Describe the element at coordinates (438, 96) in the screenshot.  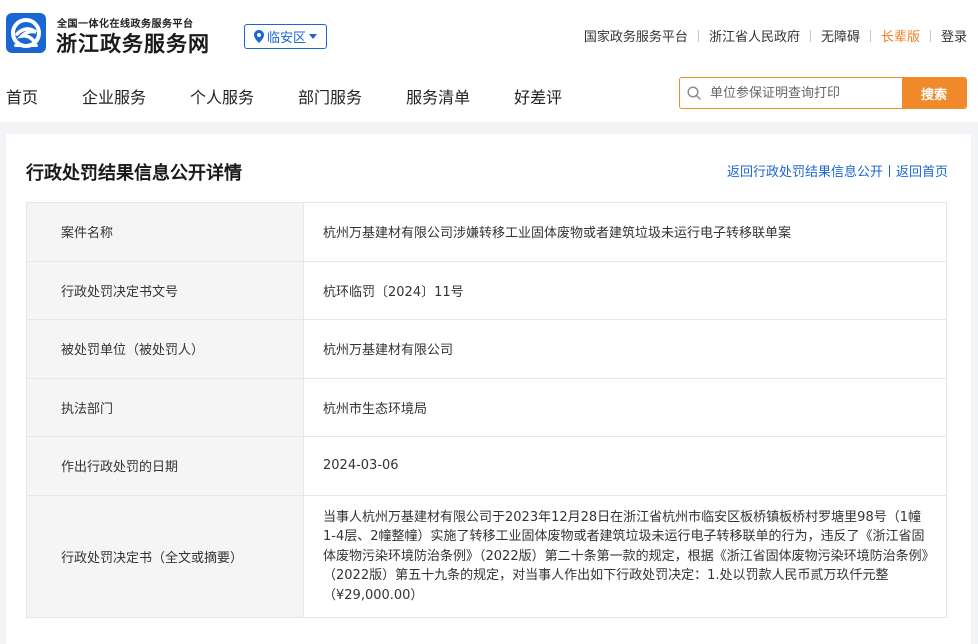
I see `nav-item-service-list: 服务清单` at that location.